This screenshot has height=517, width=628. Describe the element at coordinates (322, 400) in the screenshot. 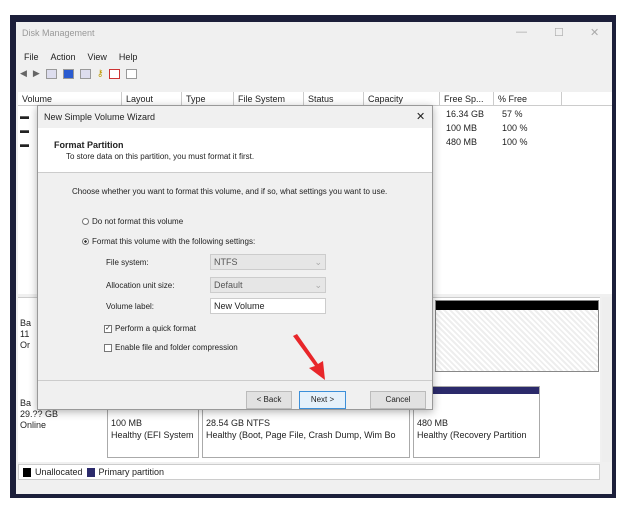

I see `next-button: Next >` at that location.